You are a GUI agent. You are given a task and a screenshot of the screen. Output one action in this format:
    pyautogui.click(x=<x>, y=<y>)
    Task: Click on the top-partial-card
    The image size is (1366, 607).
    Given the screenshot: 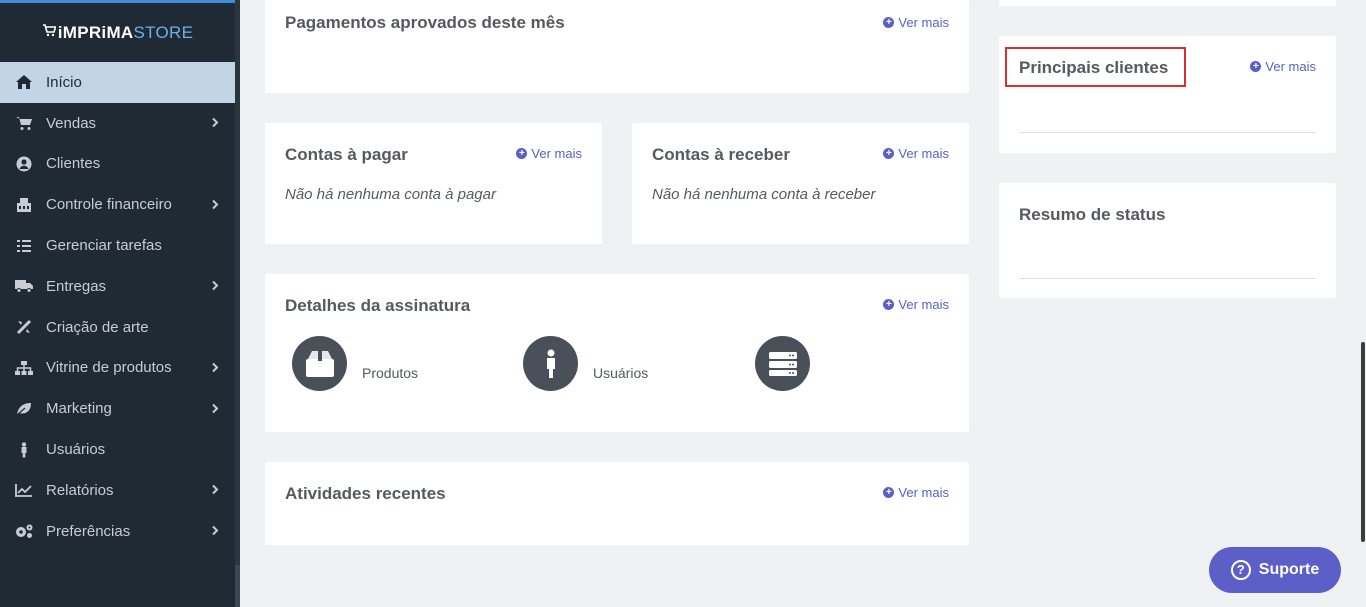 What is the action you would take?
    pyautogui.click(x=1167, y=3)
    